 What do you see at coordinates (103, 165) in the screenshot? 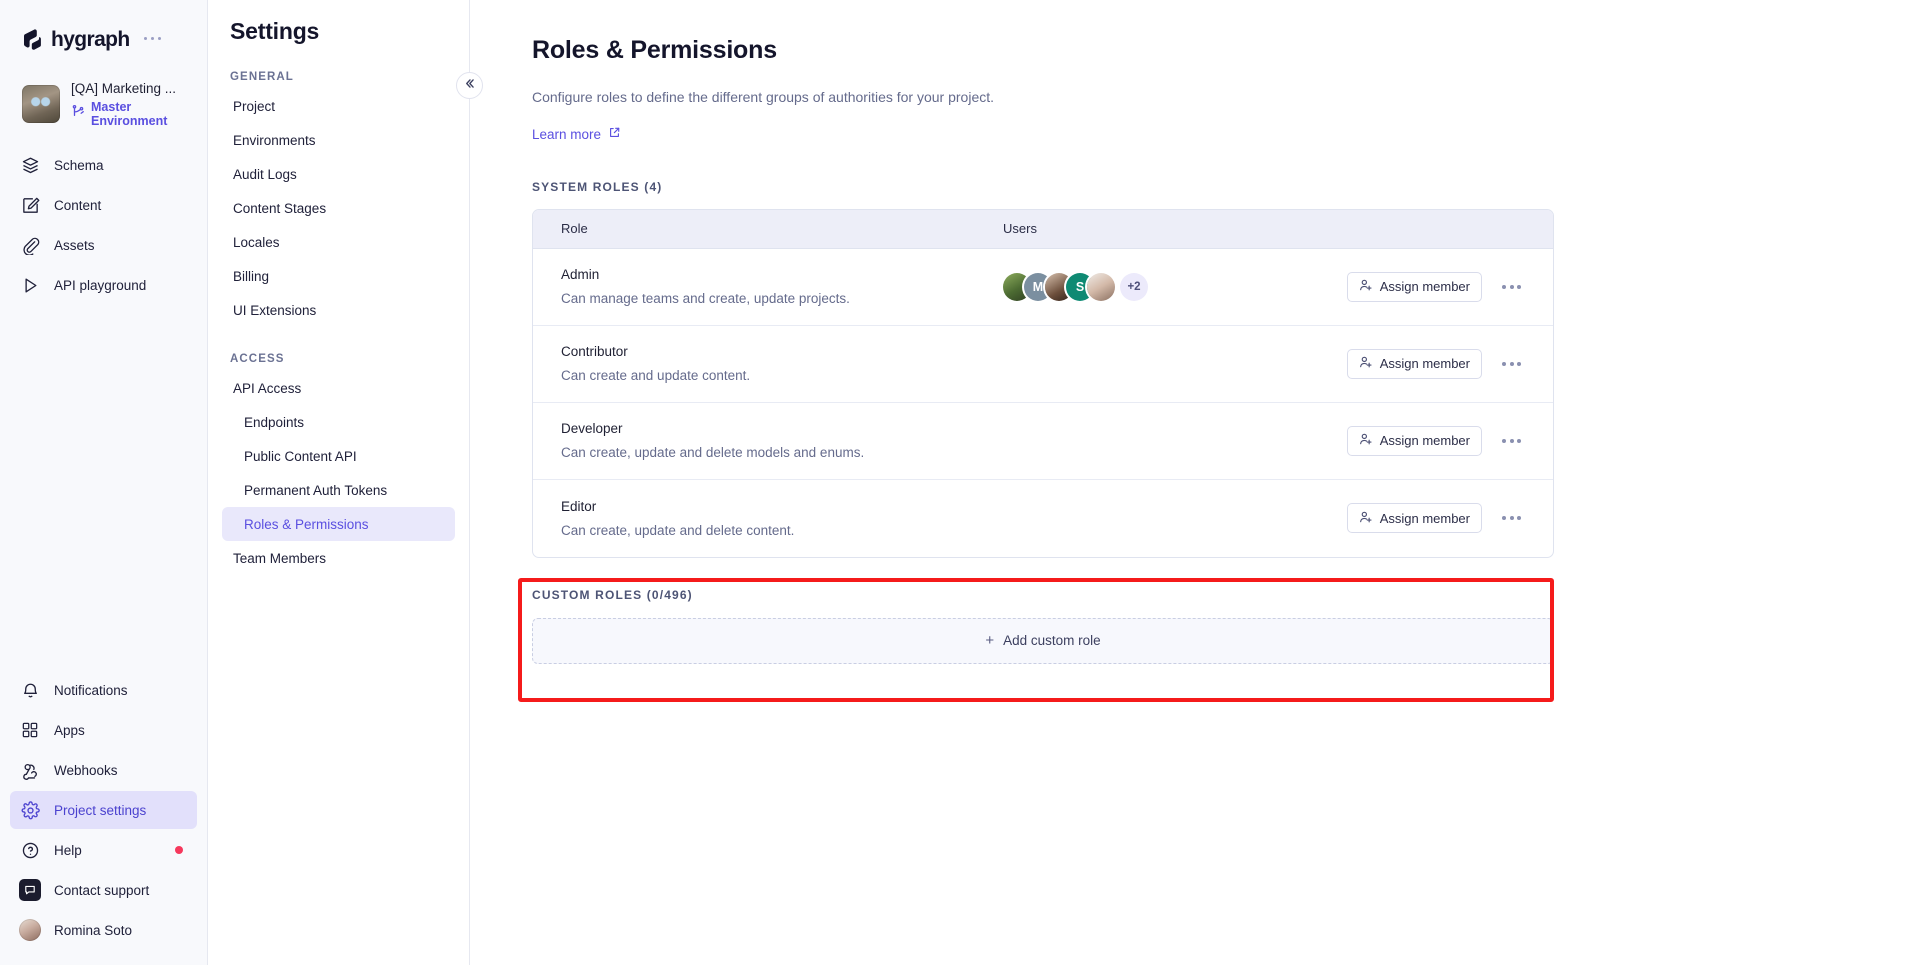
I see `sidebar-item-schema: Schema` at bounding box center [103, 165].